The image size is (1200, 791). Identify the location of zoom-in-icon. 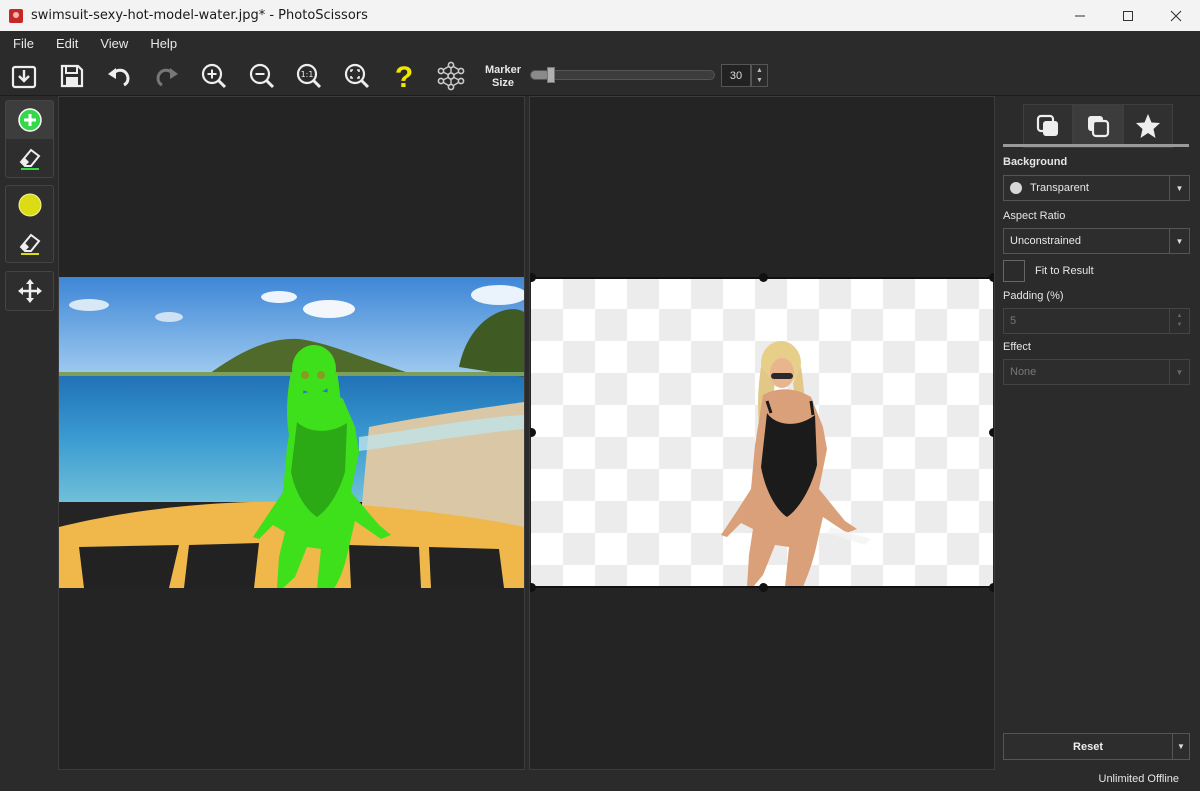
(214, 76).